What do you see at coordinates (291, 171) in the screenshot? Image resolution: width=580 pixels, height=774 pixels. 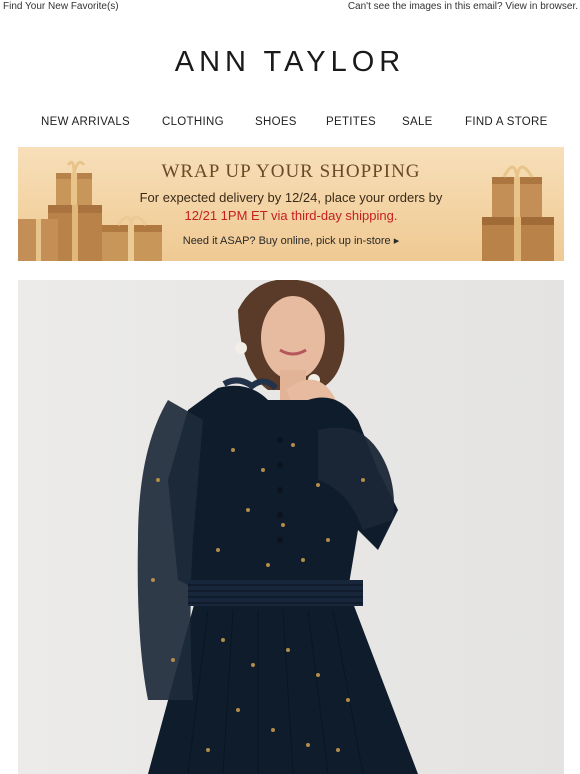 I see `banner-headline: WRAP UP YOUR SHOPPING` at bounding box center [291, 171].